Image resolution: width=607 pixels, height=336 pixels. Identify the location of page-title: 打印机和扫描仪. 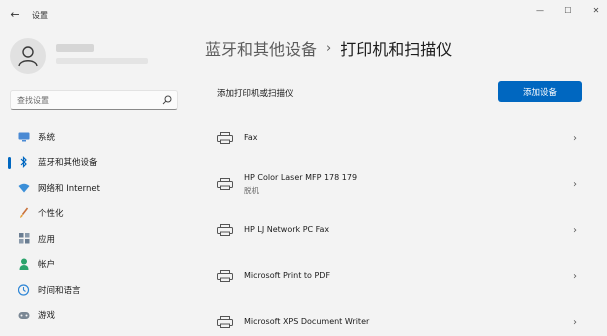
(396, 49).